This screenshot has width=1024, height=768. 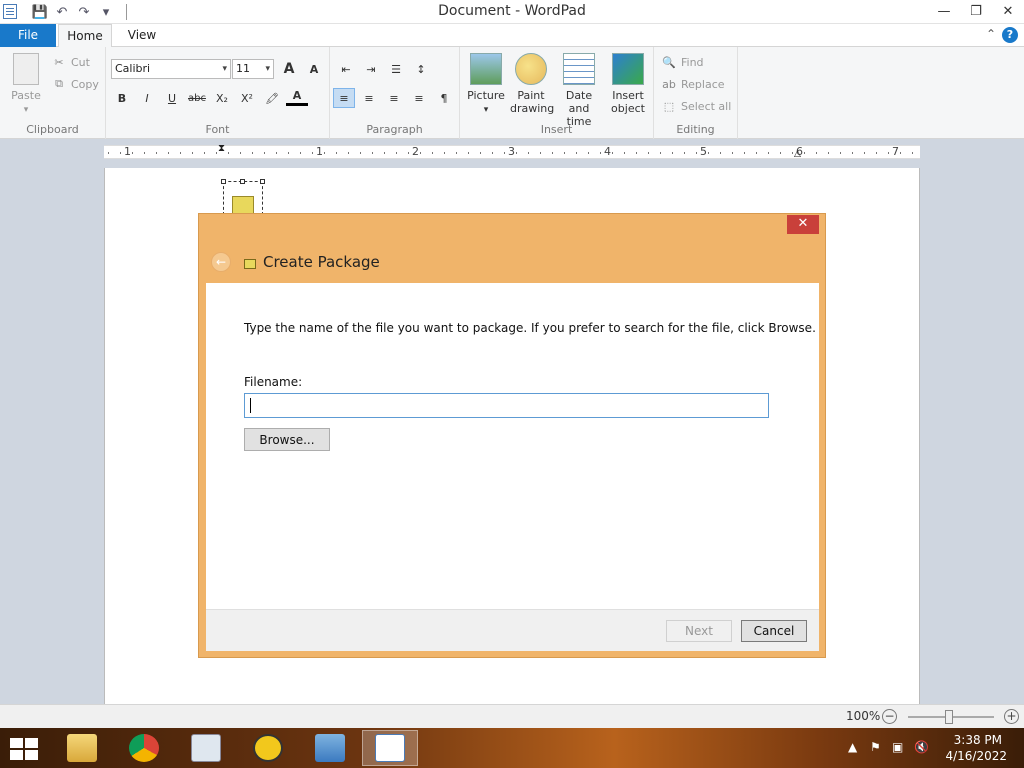 I want to click on window-controls: — ❐ ✕, so click(x=976, y=11).